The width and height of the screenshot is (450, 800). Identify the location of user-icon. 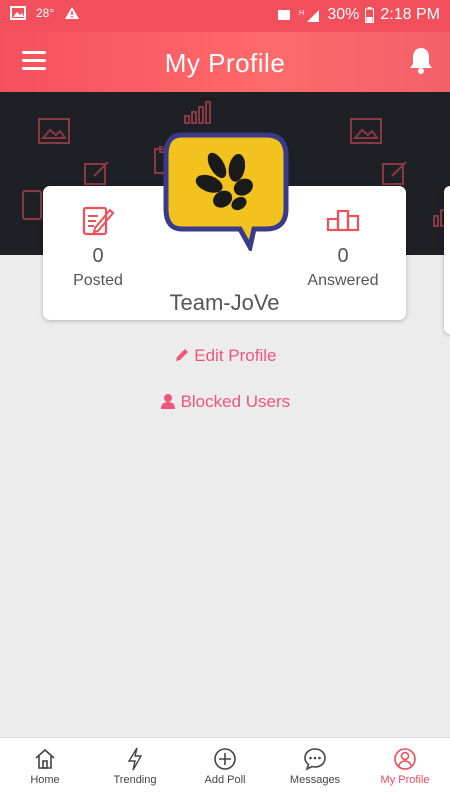
(167, 401).